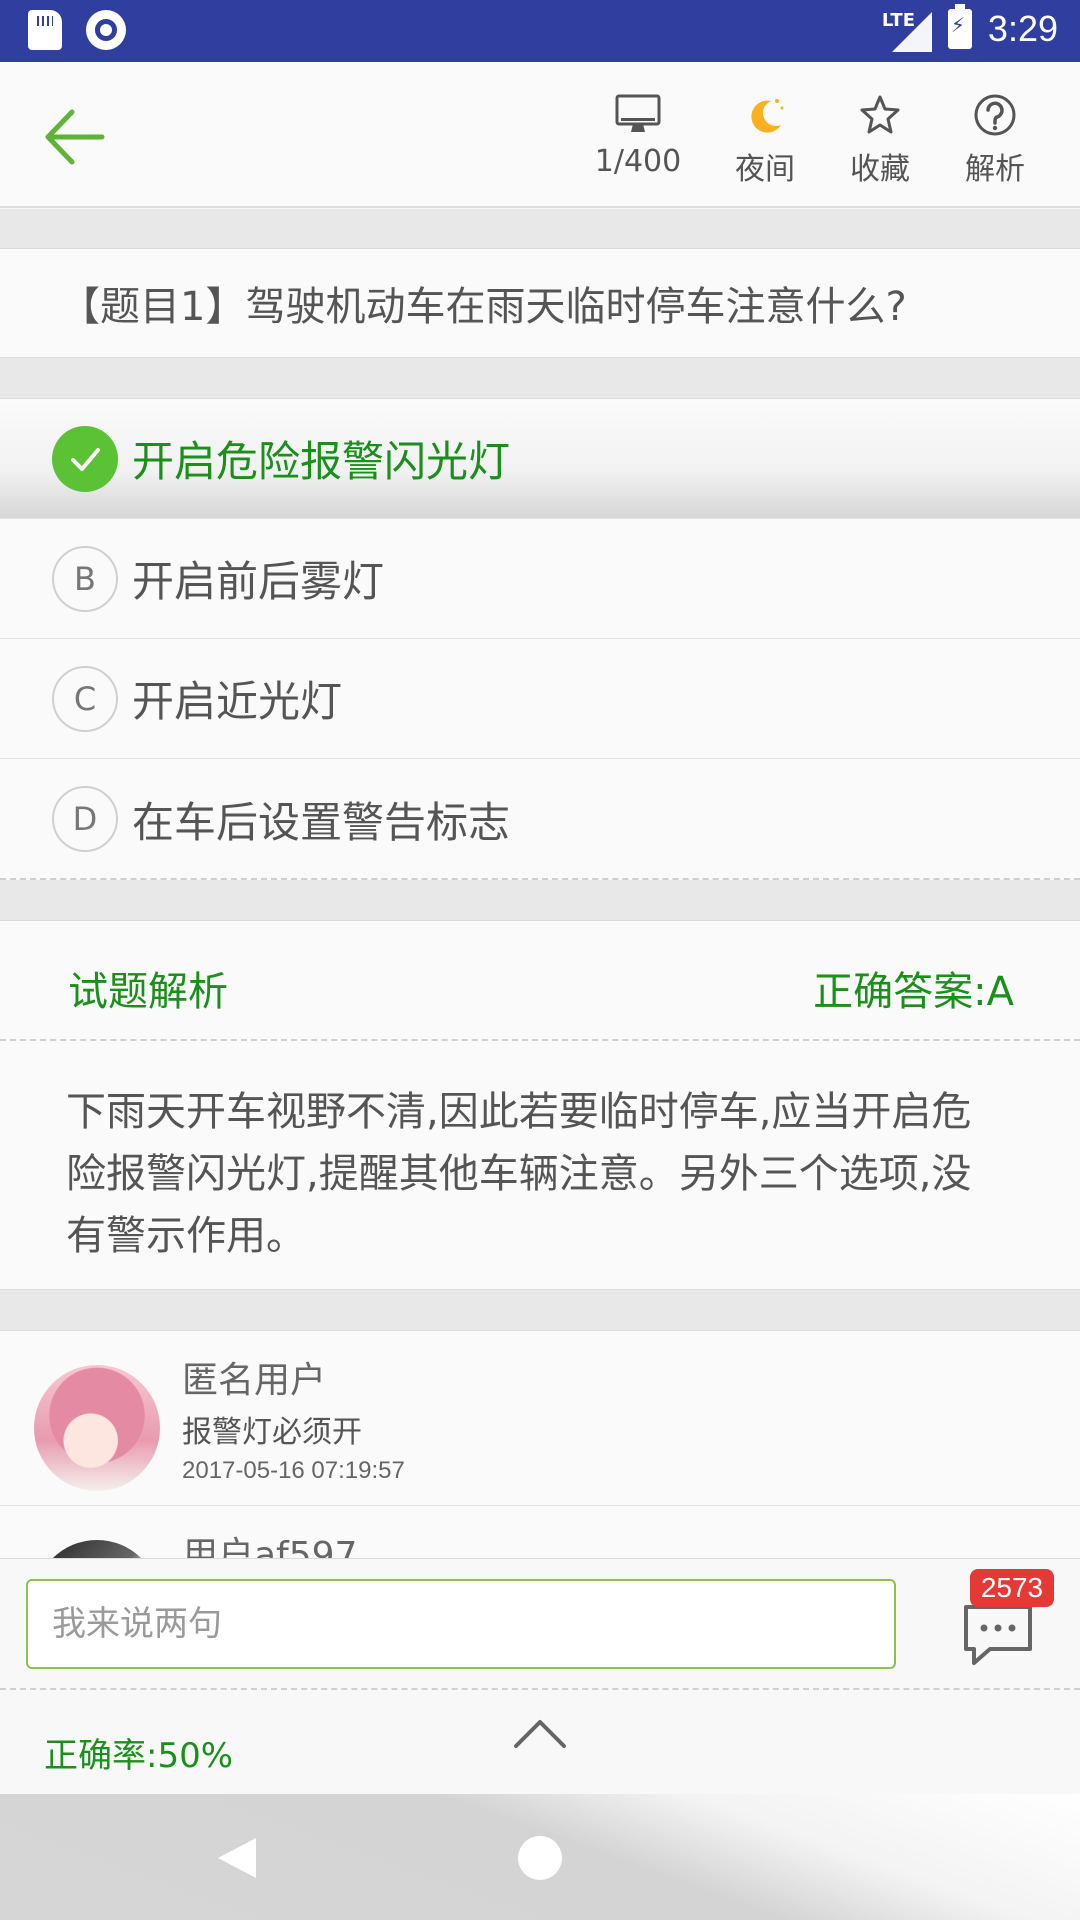 The height and width of the screenshot is (1920, 1080). Describe the element at coordinates (321, 822) in the screenshot. I see `option-d-text: 在车后设置警告标志` at that location.